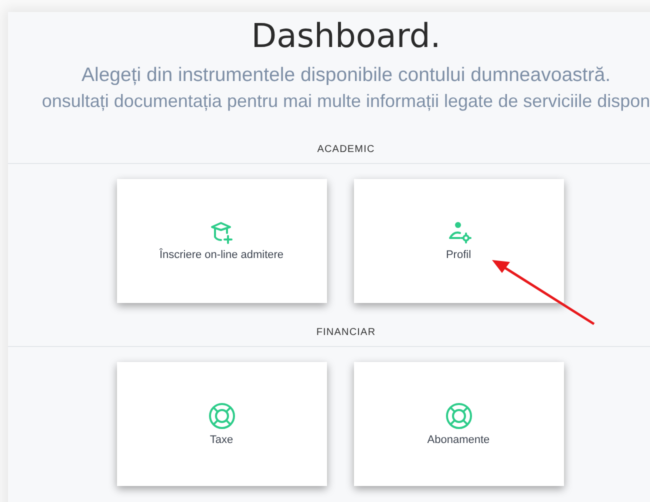 The image size is (650, 502). I want to click on graduation-cap-plus-icon, so click(222, 233).